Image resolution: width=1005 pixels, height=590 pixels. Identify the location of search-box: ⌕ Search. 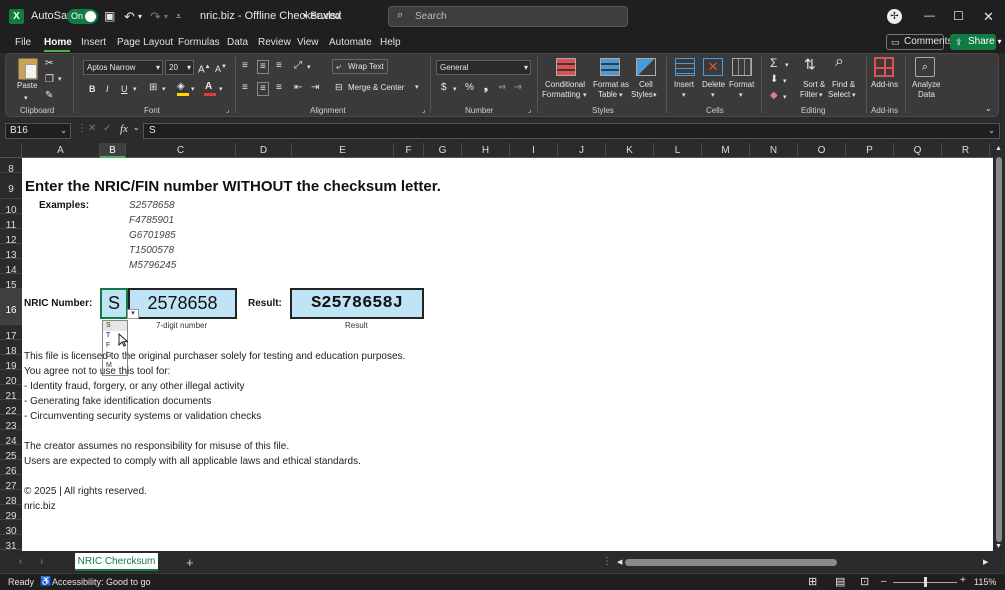
(508, 16).